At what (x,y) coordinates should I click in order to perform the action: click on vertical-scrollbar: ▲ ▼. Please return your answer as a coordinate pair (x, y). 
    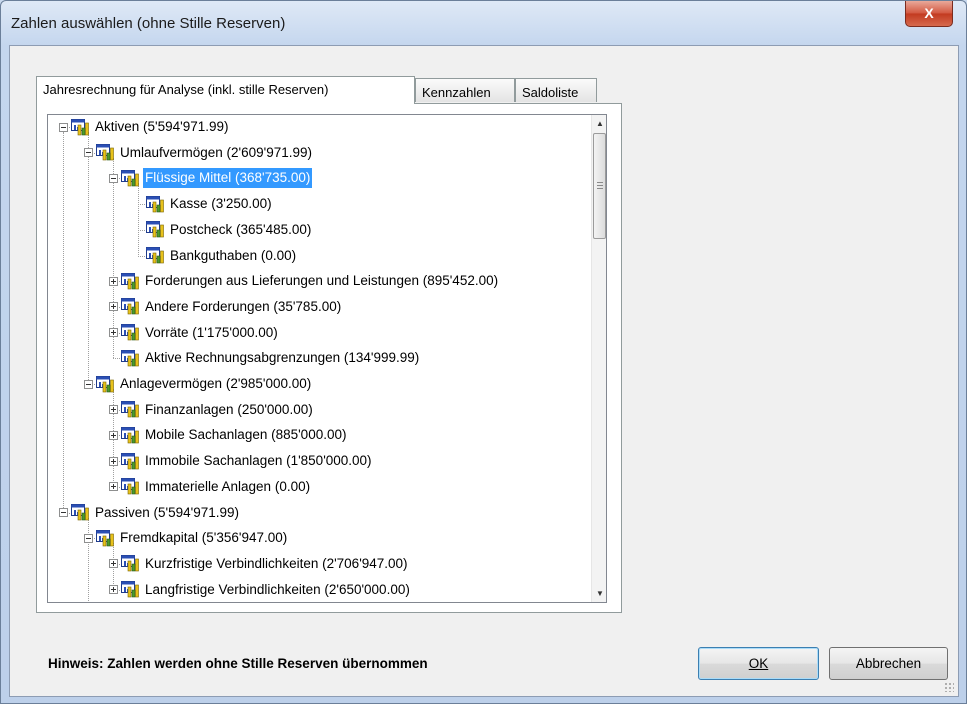
    Looking at the image, I should click on (598, 358).